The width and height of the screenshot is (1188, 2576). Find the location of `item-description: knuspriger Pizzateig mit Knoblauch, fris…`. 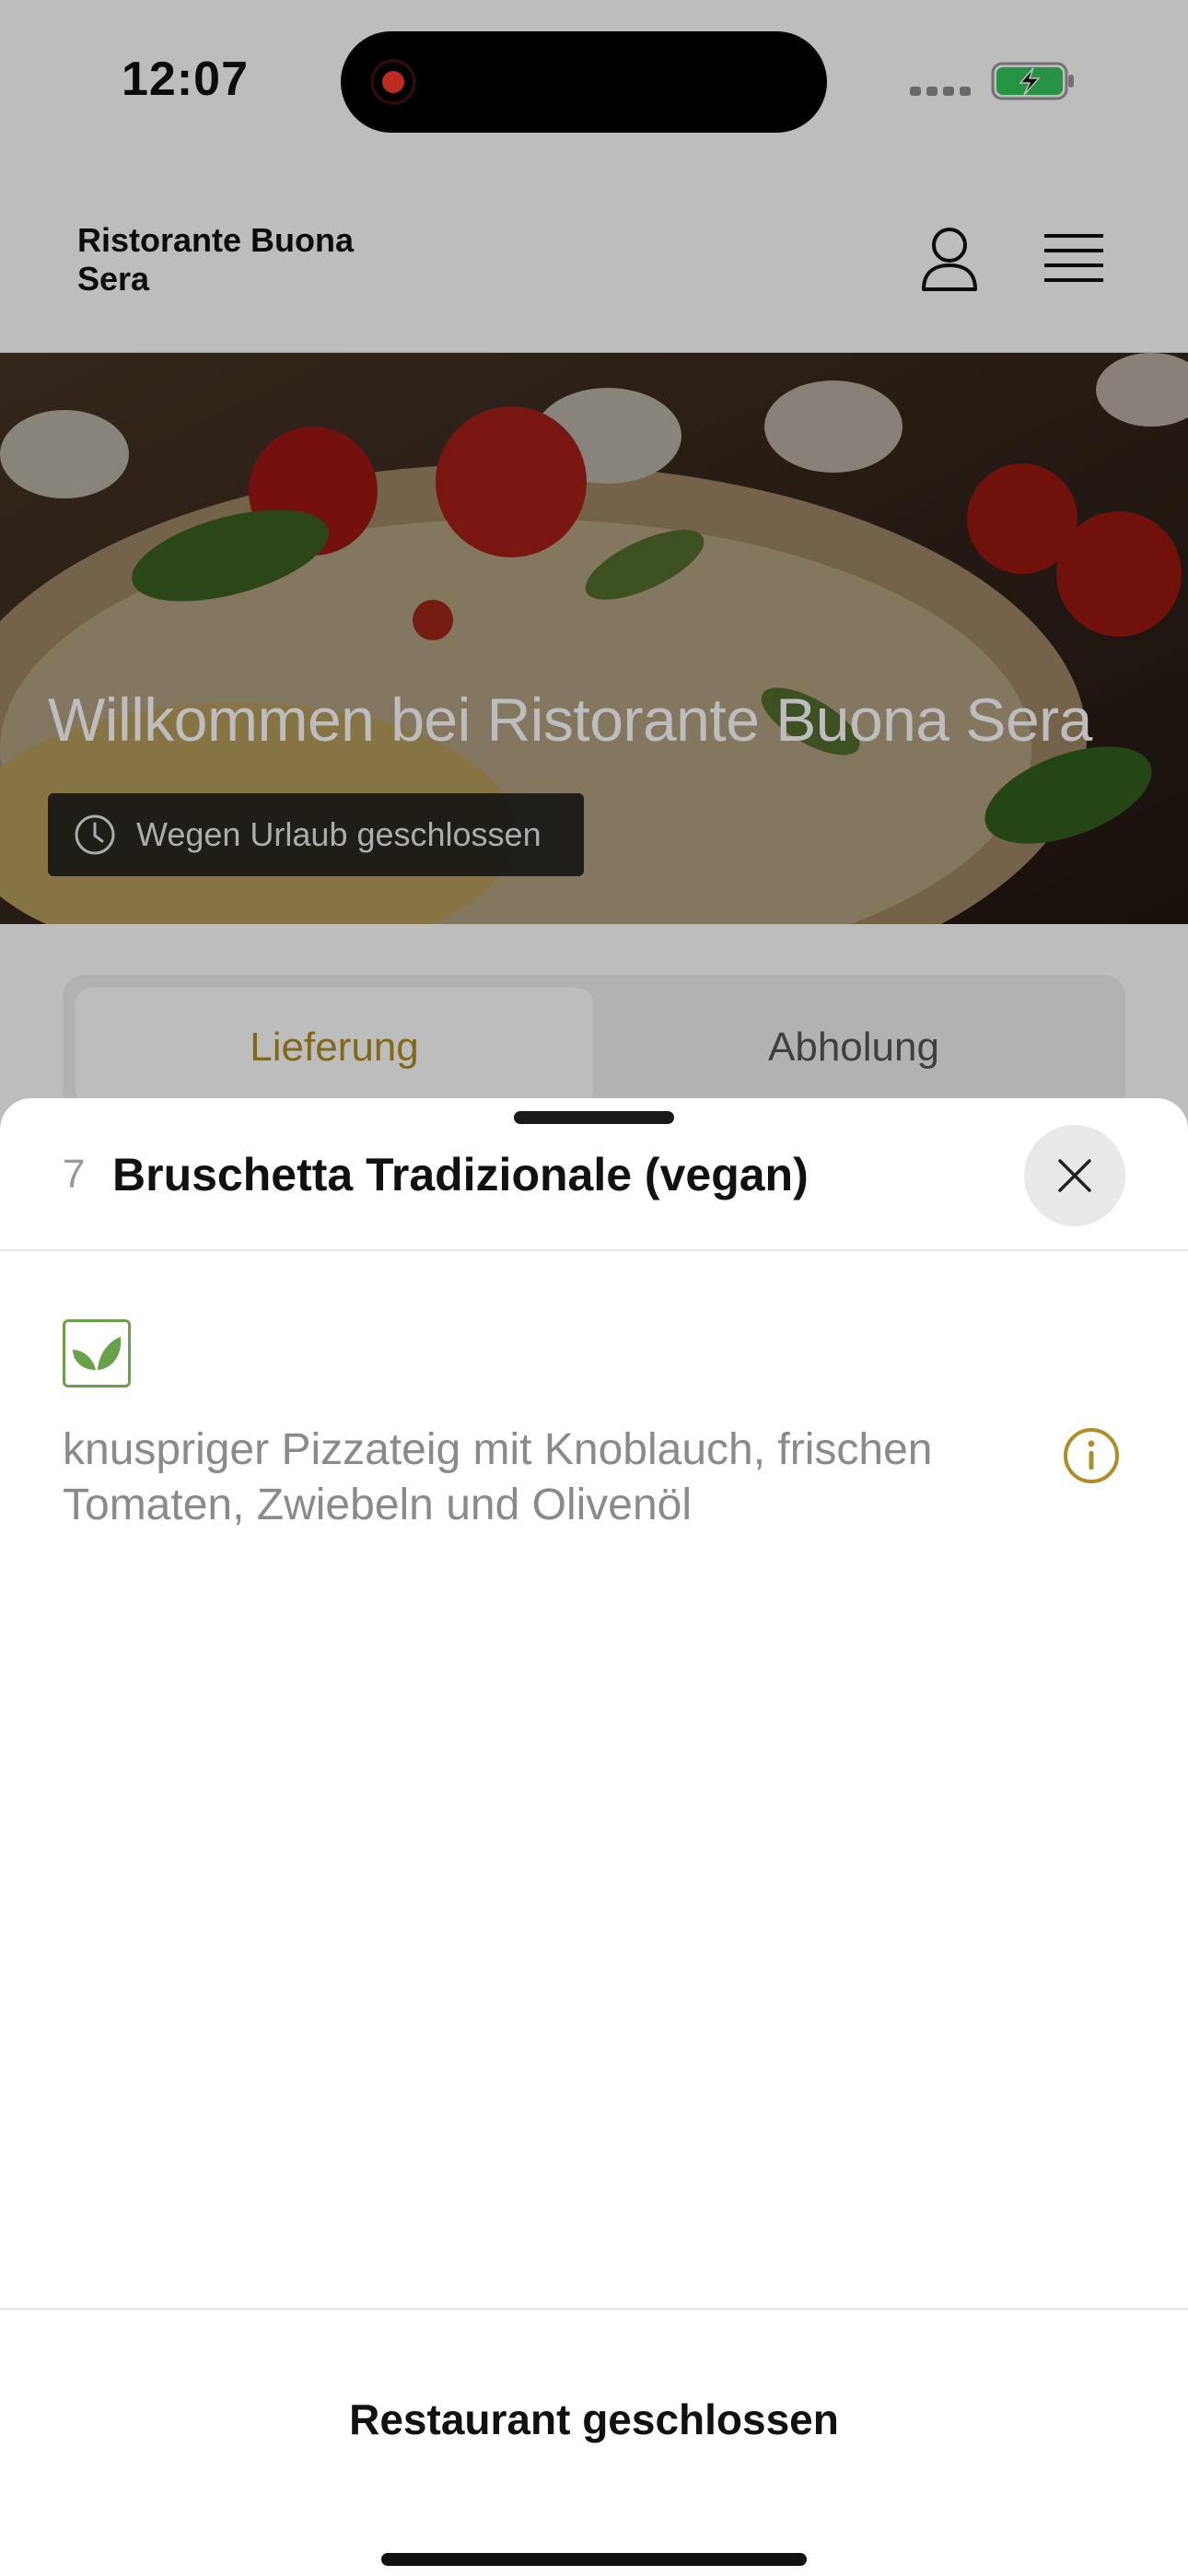

item-description: knuspriger Pizzateig mit Knoblauch, fris… is located at coordinates (498, 1477).